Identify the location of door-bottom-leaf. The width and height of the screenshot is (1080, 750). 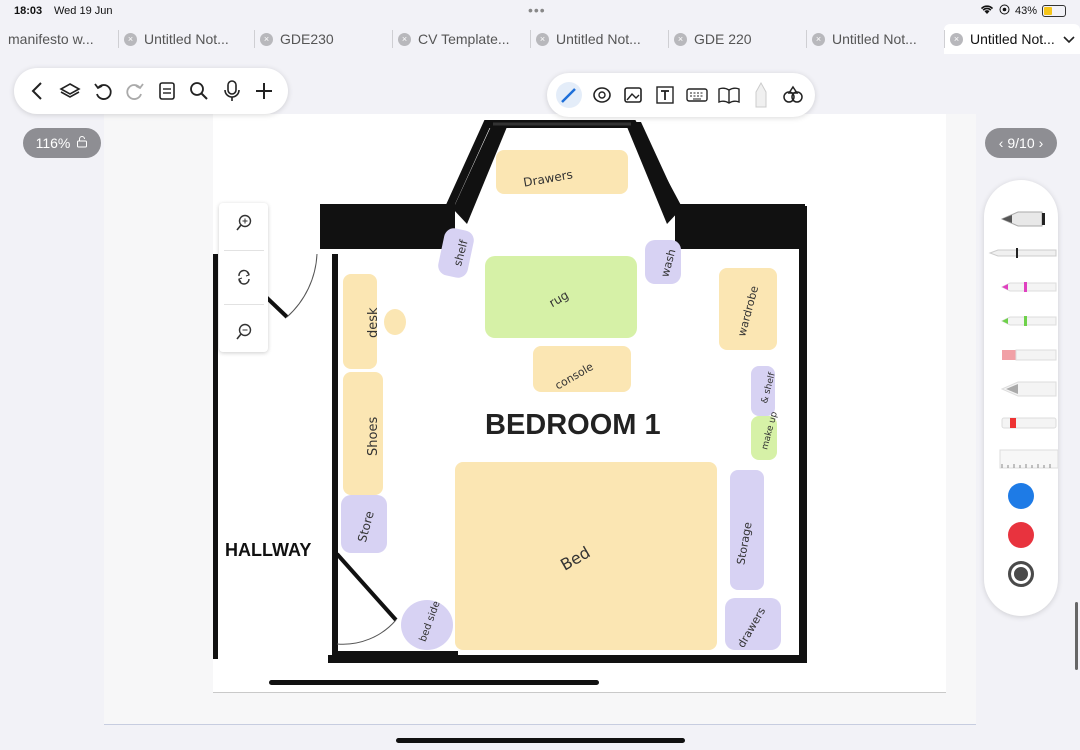
(366, 587).